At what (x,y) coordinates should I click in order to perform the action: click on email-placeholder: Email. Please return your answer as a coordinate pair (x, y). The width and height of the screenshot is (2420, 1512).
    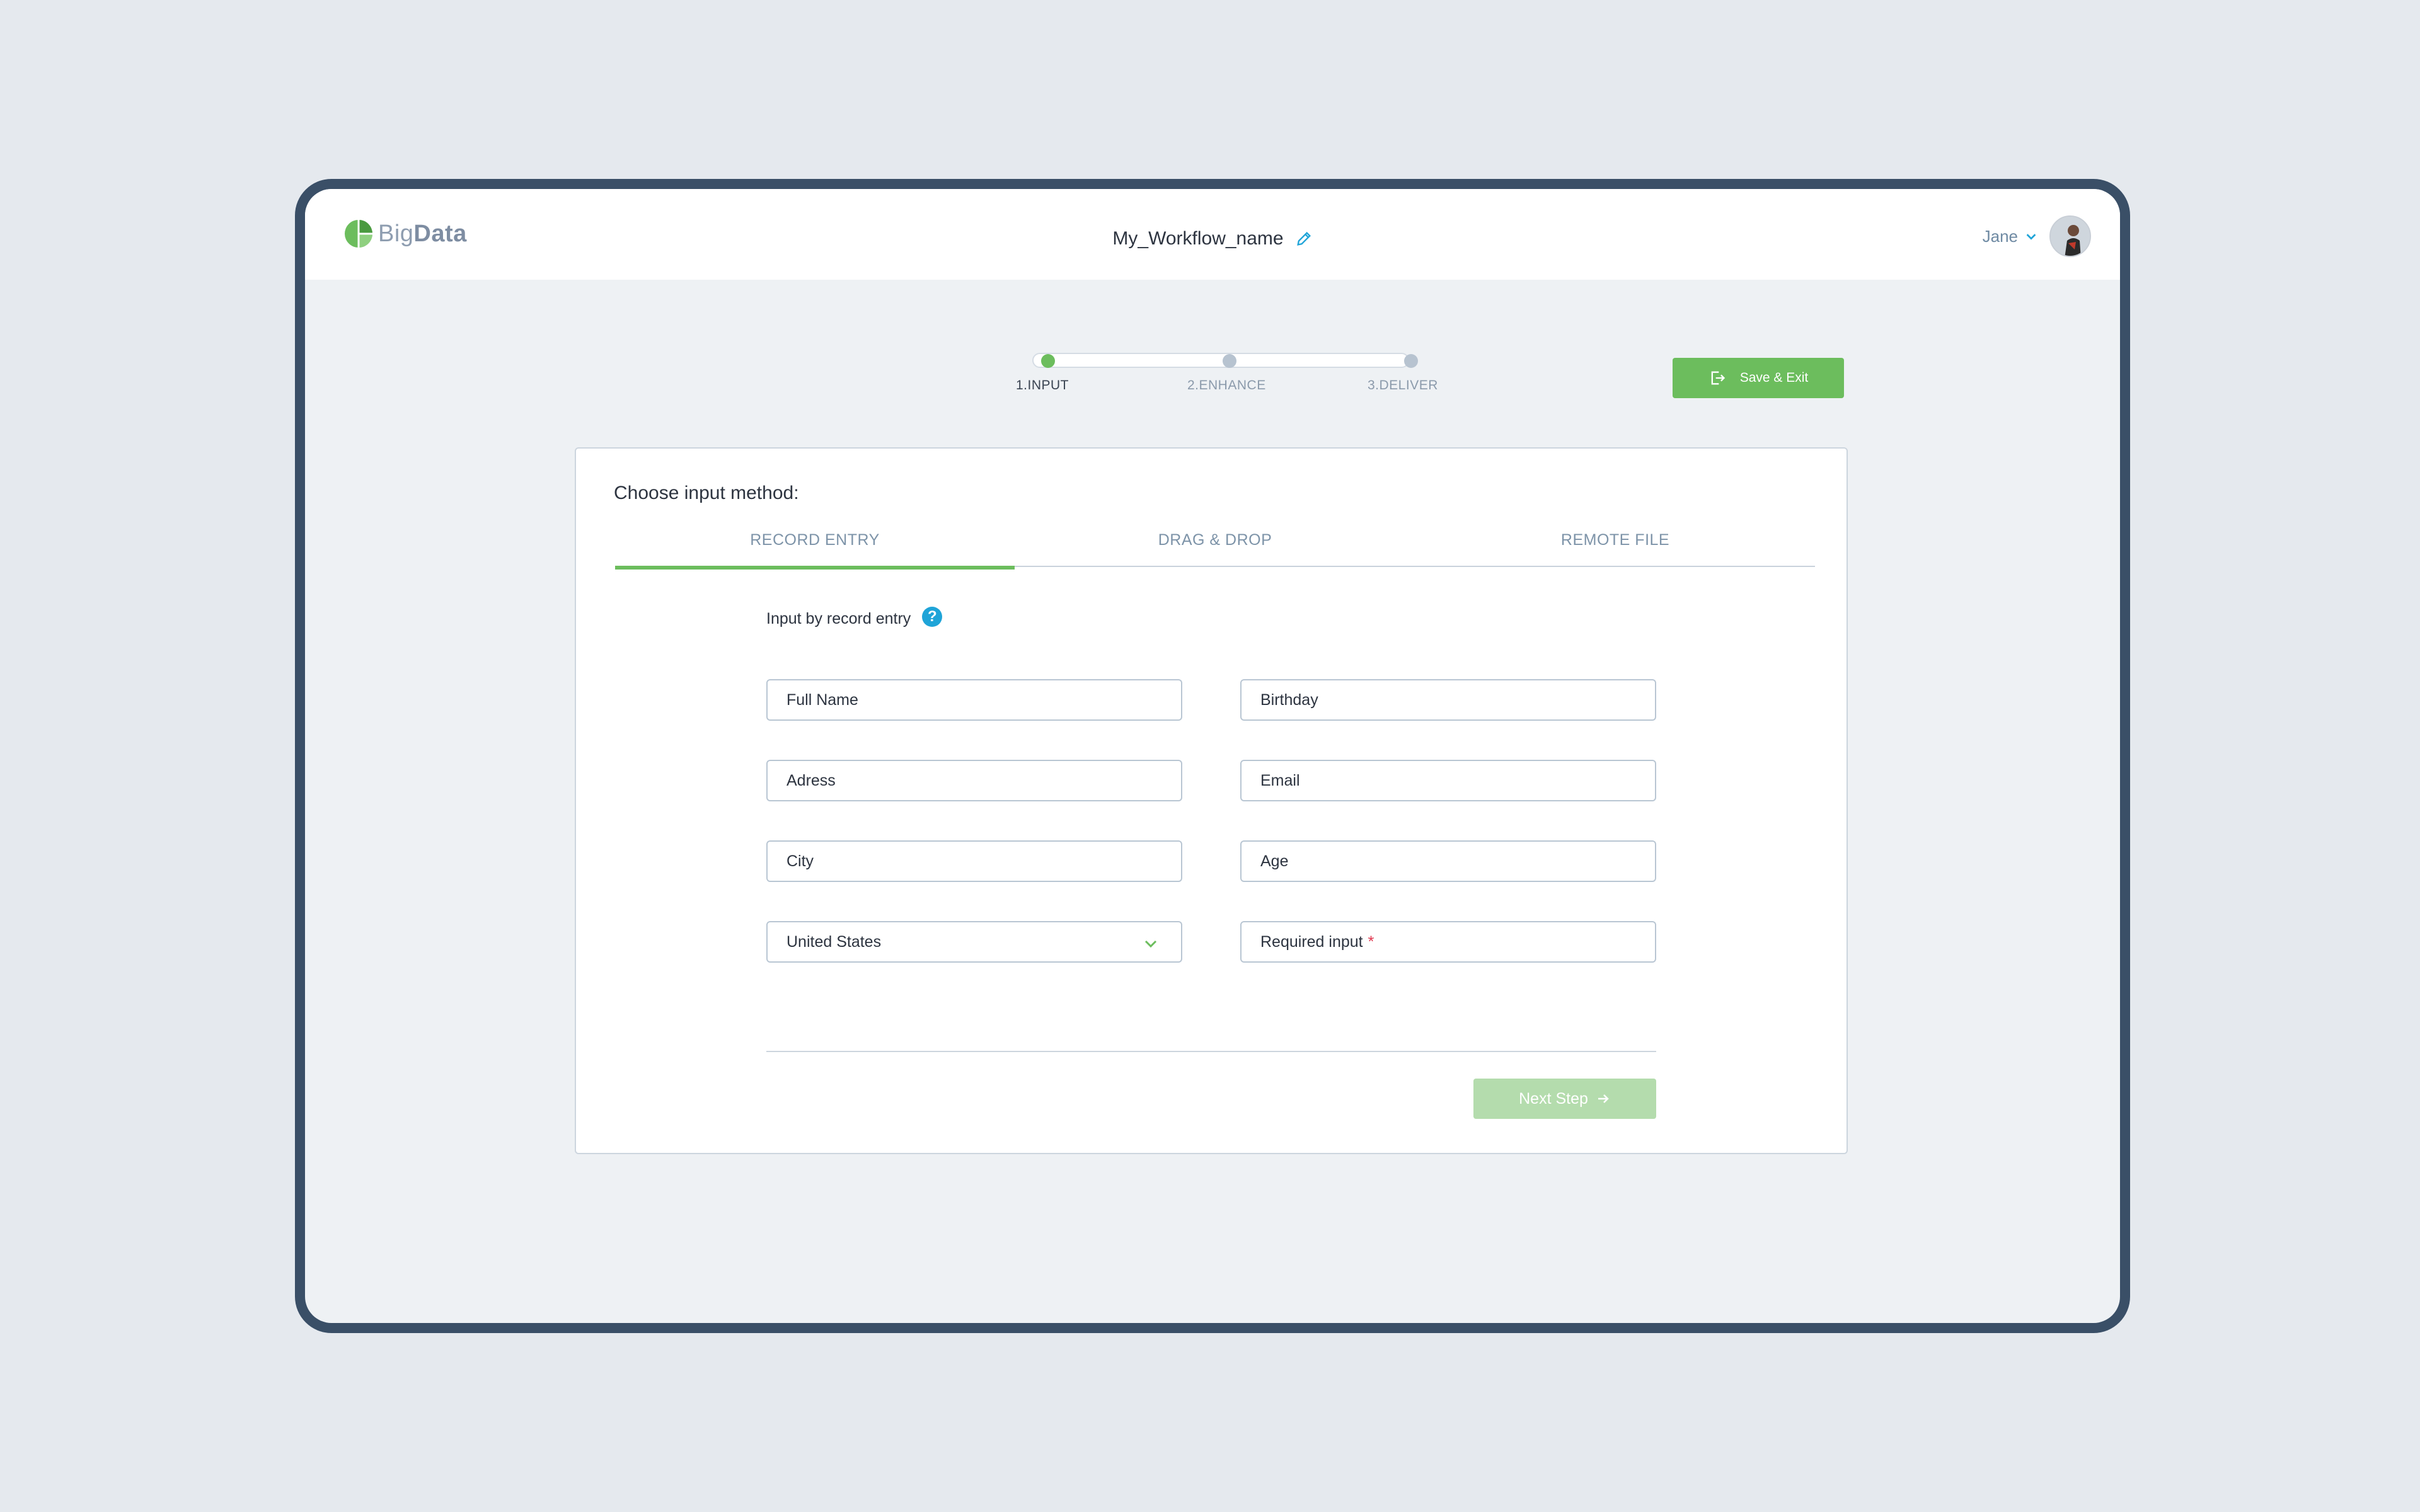
    Looking at the image, I should click on (1280, 780).